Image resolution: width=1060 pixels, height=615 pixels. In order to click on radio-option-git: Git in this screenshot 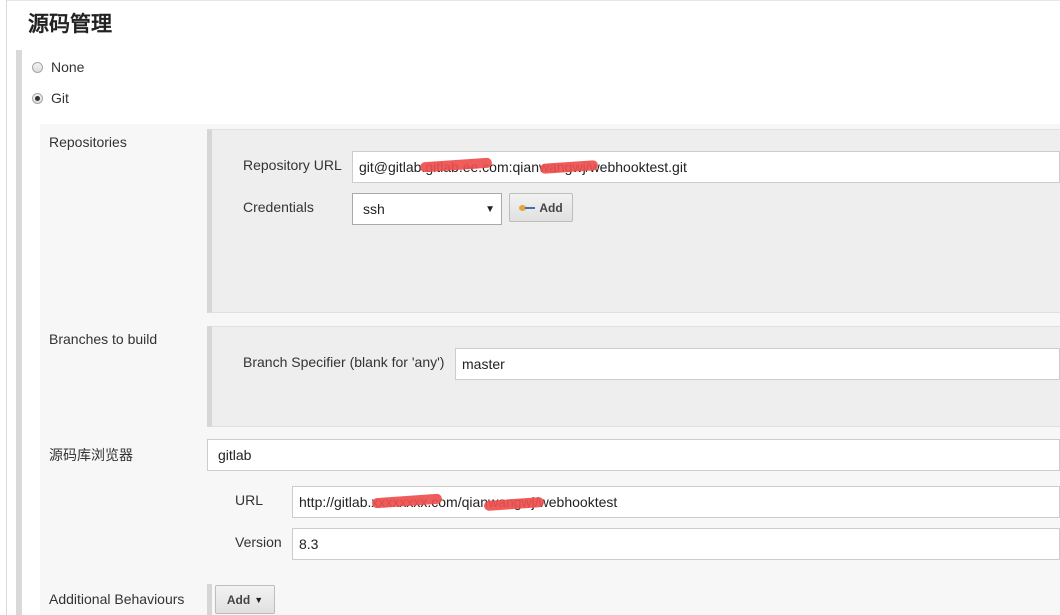, I will do `click(50, 98)`.